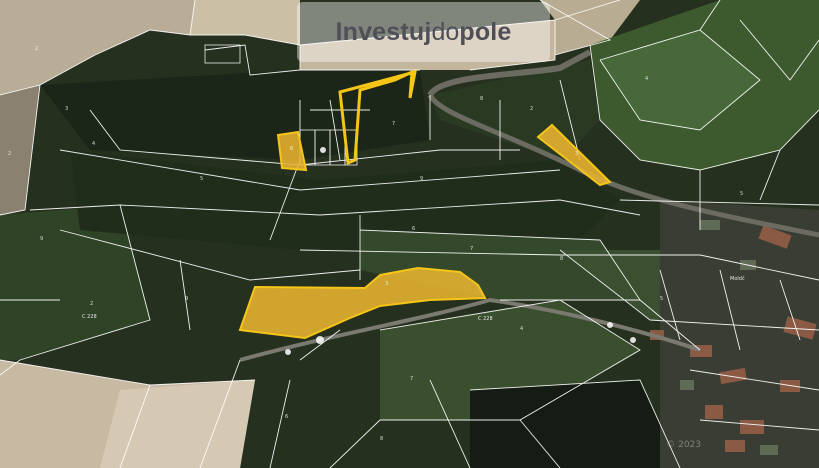 This screenshot has height=468, width=819. Describe the element at coordinates (383, 31) in the screenshot. I see `brand-part1: Investuj` at that location.